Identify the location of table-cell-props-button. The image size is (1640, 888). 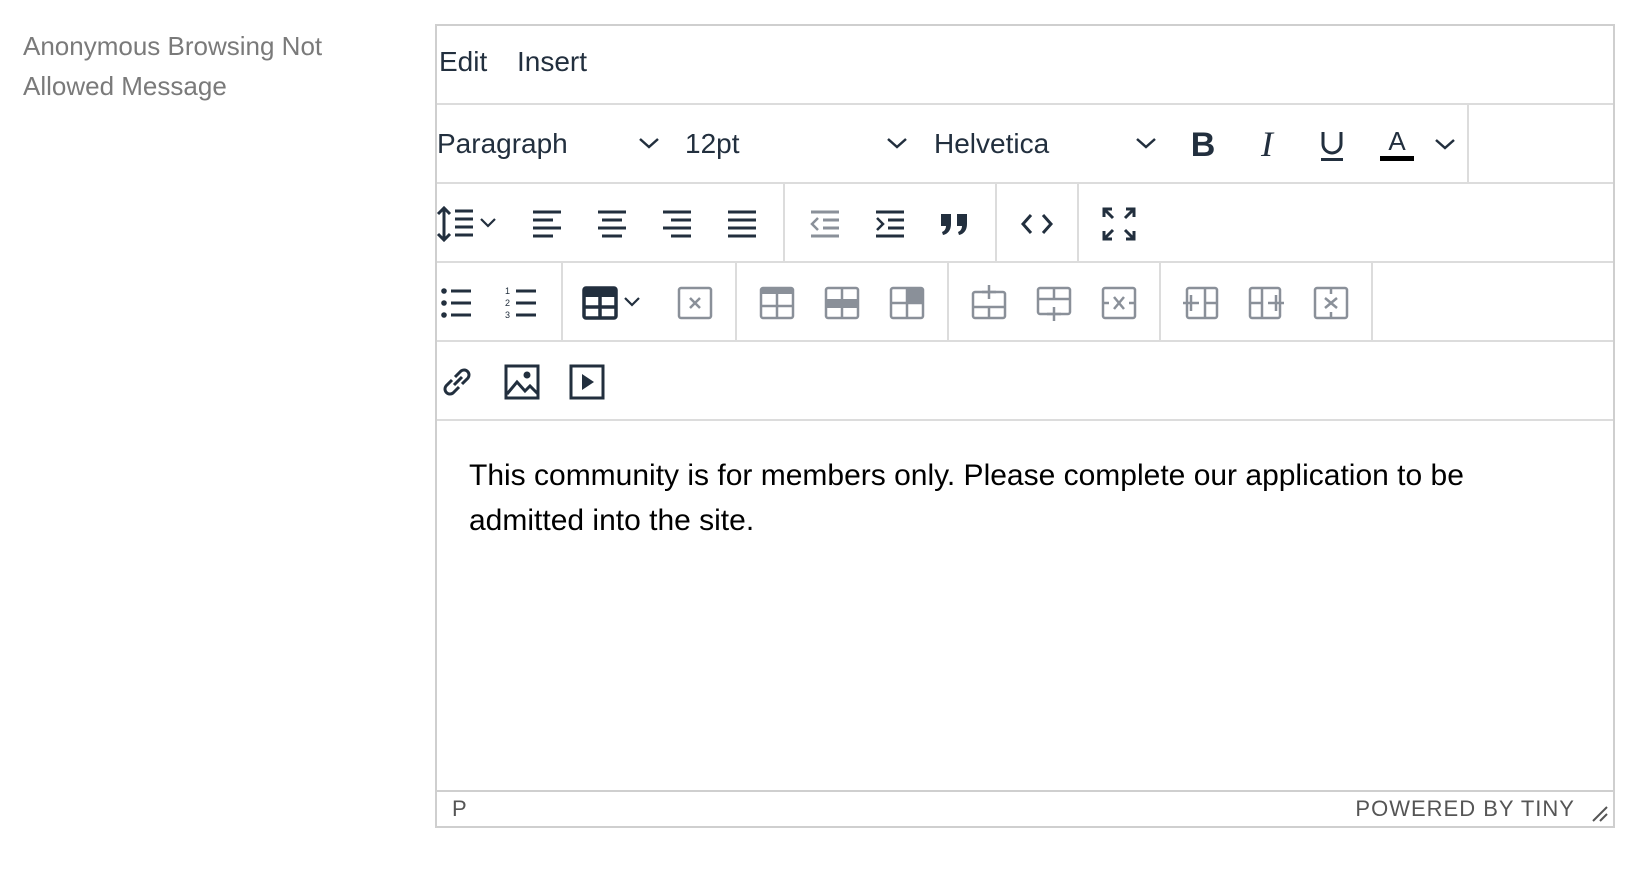
(777, 303).